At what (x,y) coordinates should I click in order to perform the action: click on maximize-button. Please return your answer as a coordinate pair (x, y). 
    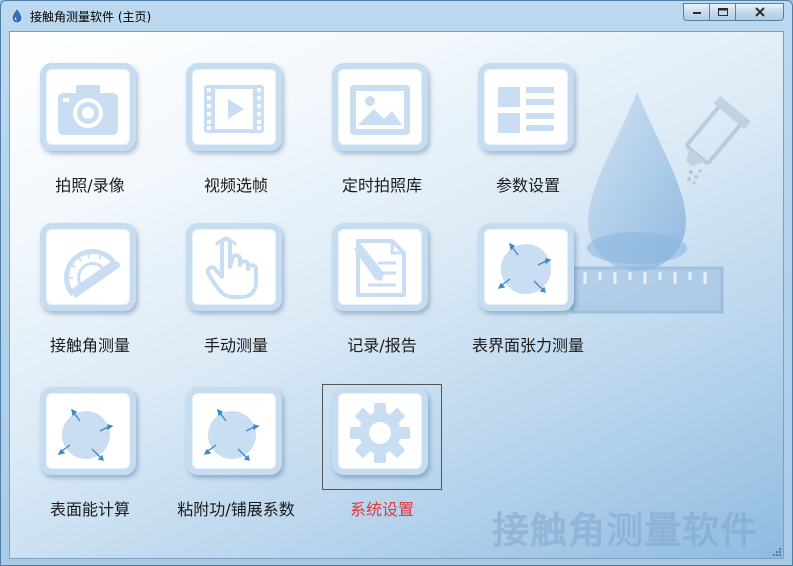
    Looking at the image, I should click on (723, 12).